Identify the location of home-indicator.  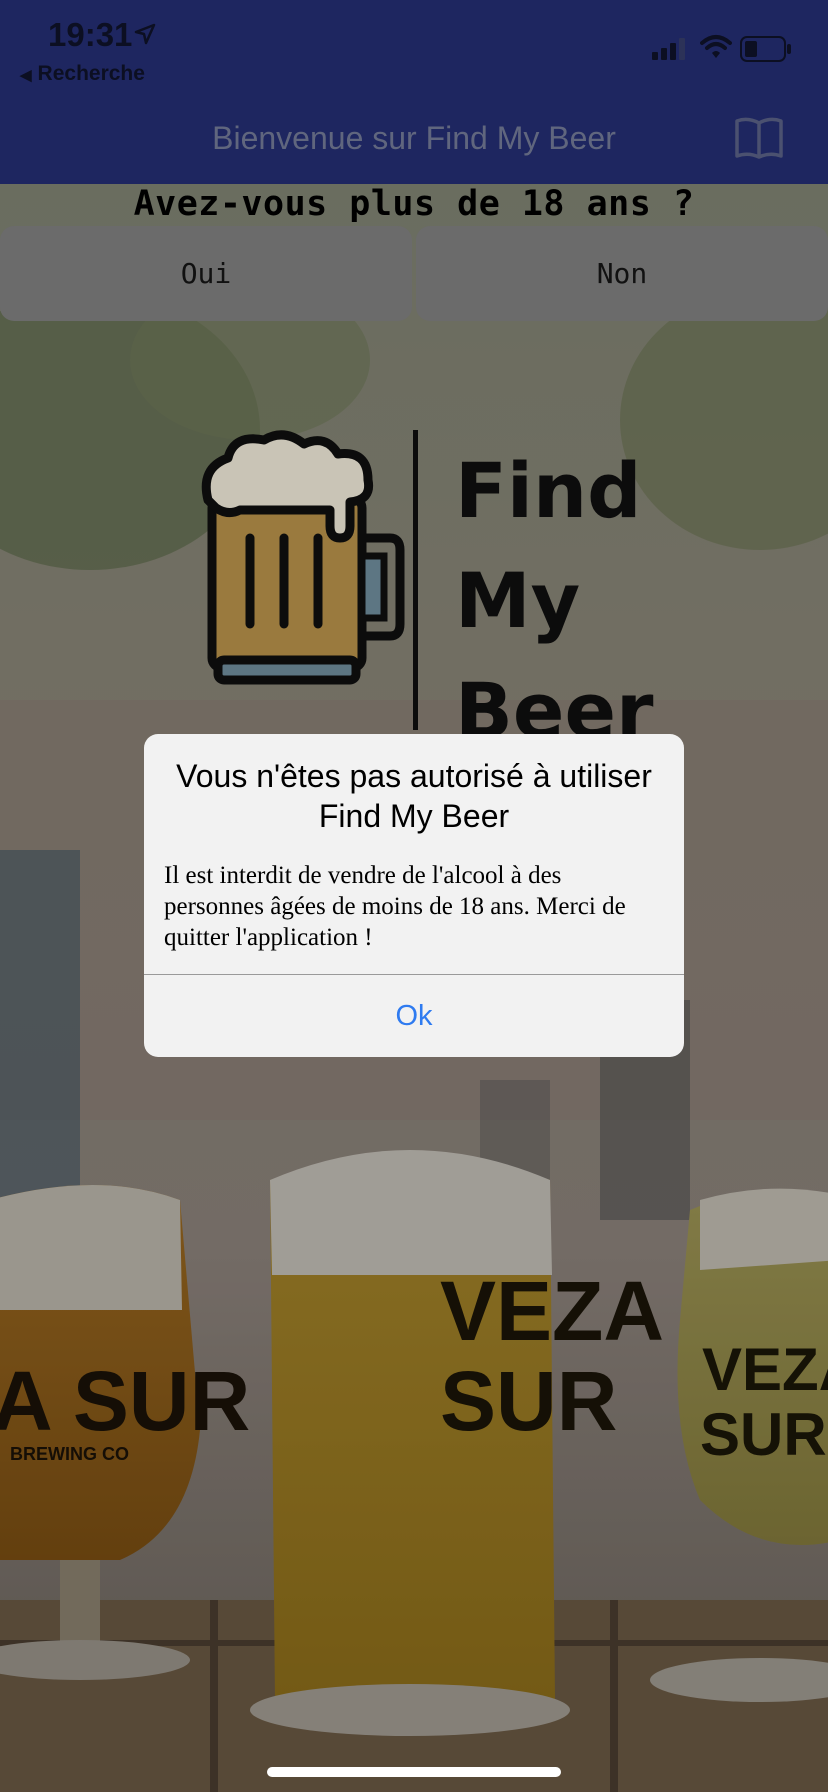
(414, 1772).